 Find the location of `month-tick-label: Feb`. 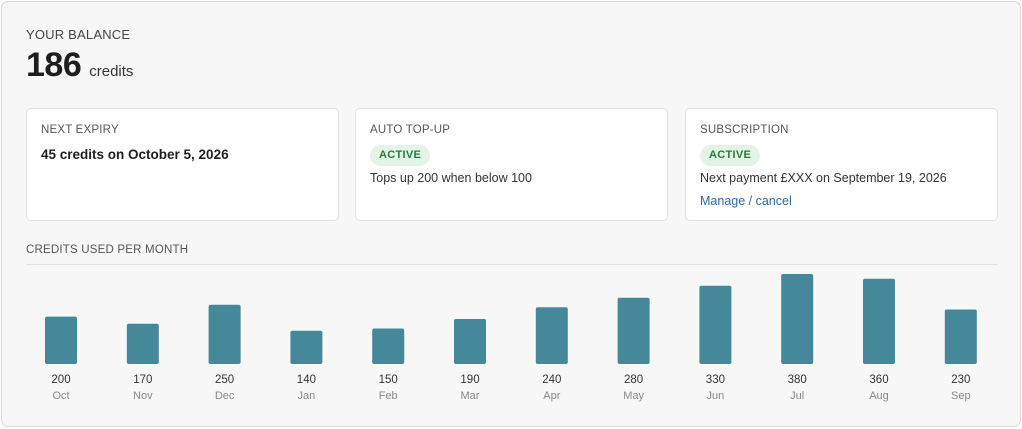

month-tick-label: Feb is located at coordinates (388, 396).